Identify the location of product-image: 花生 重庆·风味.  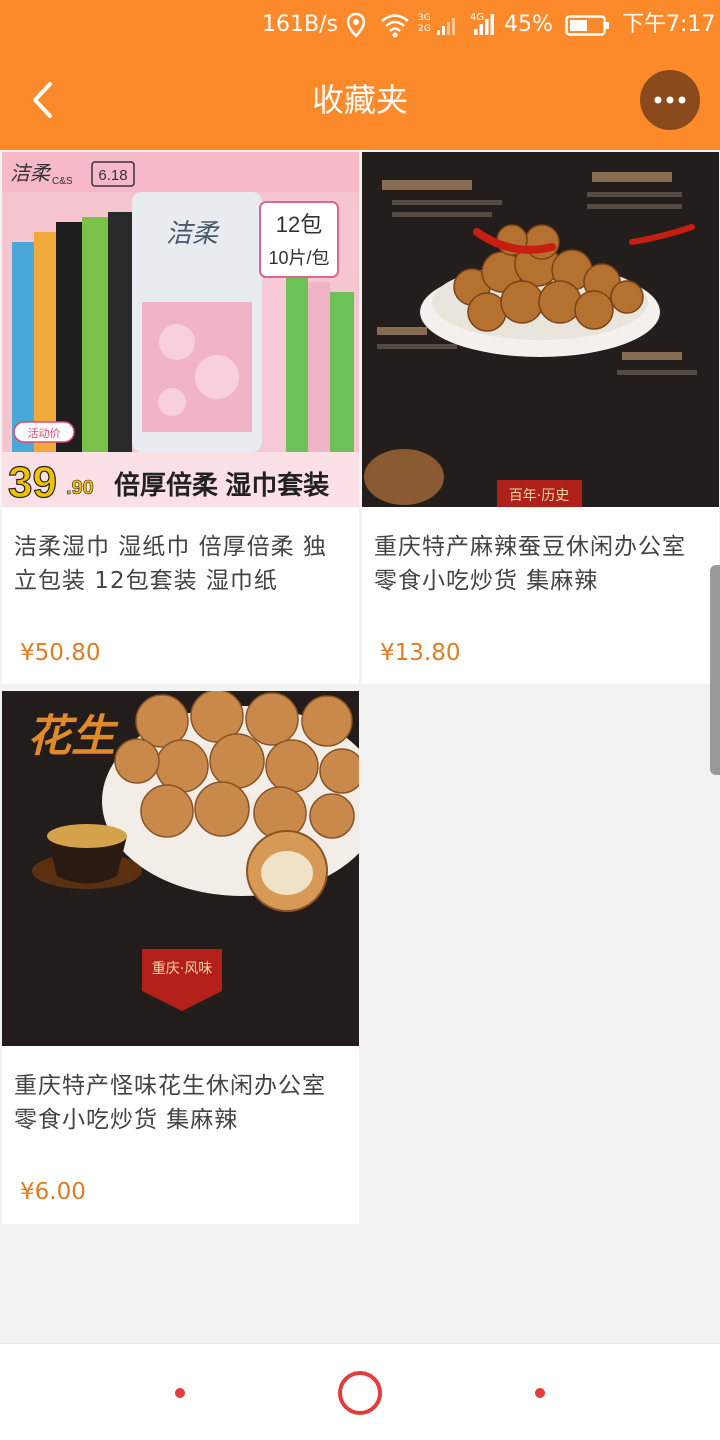
(180, 868).